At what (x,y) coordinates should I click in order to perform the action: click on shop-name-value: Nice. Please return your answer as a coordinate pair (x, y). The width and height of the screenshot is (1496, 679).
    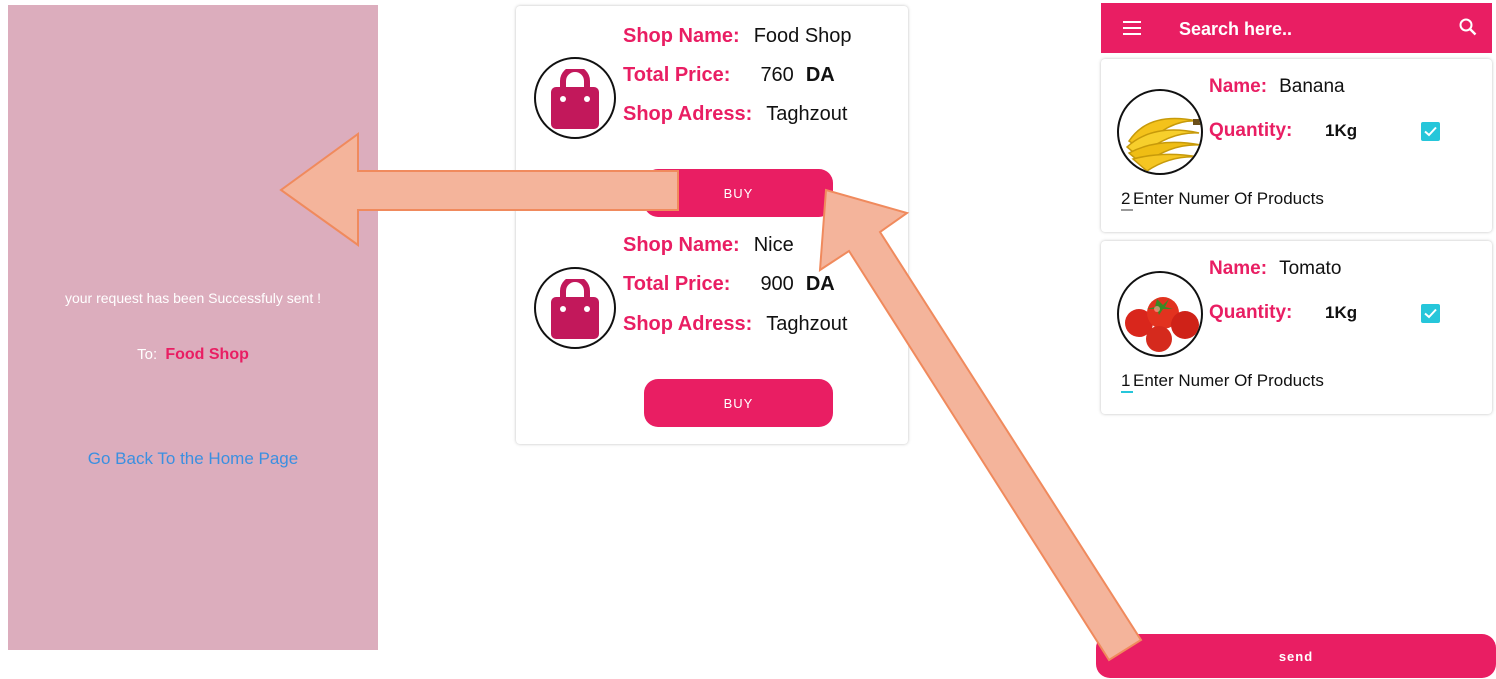
    Looking at the image, I should click on (773, 245).